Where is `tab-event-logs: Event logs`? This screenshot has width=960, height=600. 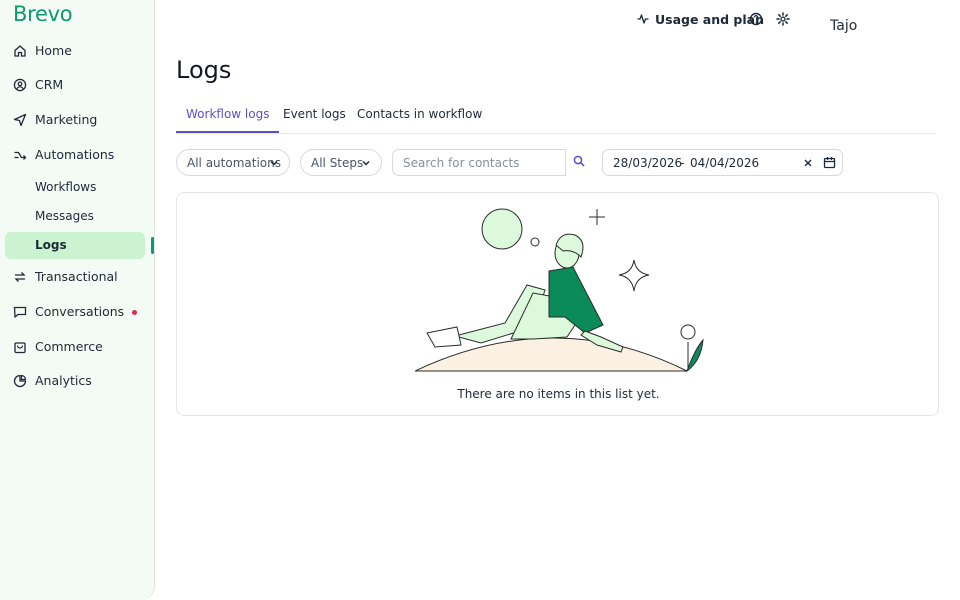
tab-event-logs: Event logs is located at coordinates (314, 115).